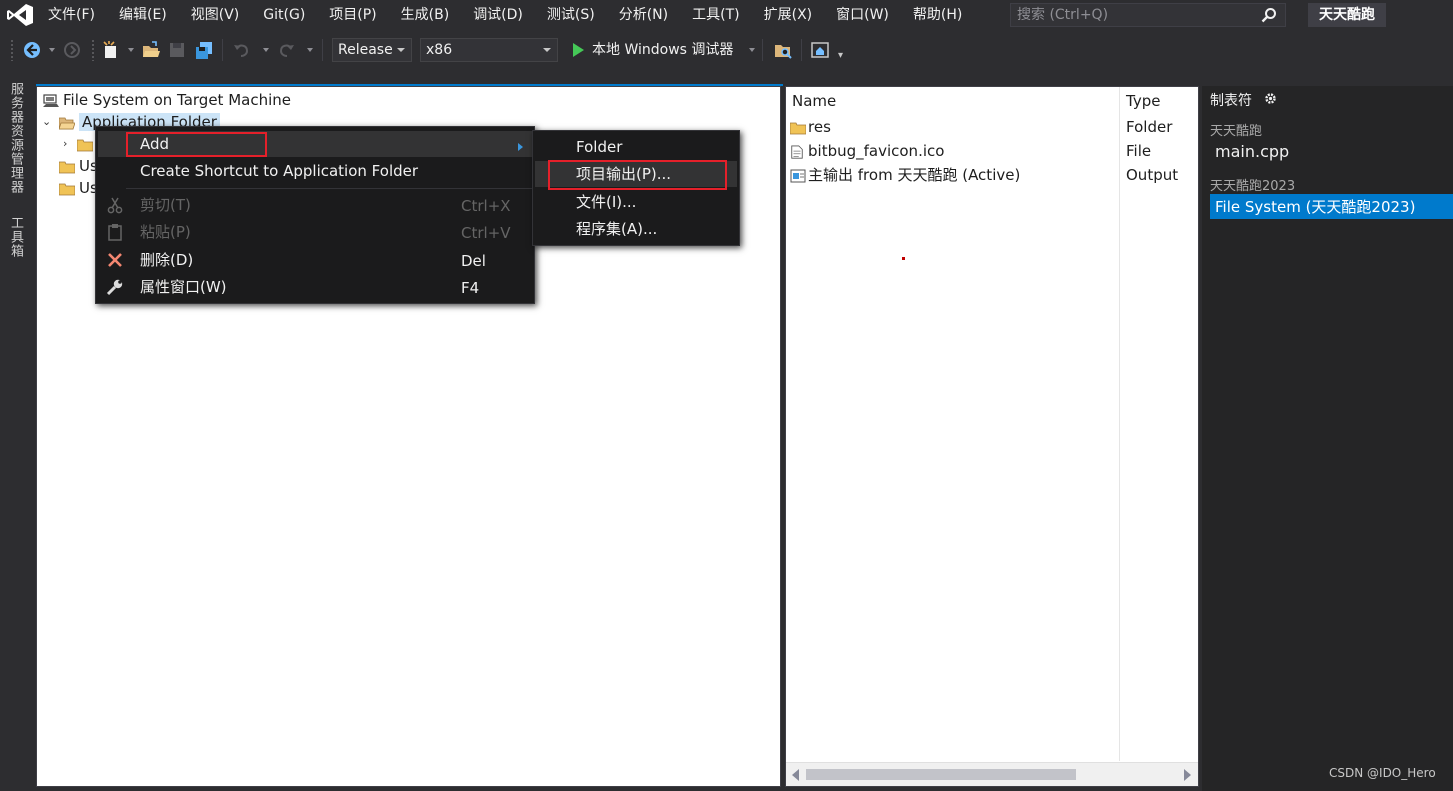 The height and width of the screenshot is (791, 1453). I want to click on back-dropdown-icon, so click(52, 50).